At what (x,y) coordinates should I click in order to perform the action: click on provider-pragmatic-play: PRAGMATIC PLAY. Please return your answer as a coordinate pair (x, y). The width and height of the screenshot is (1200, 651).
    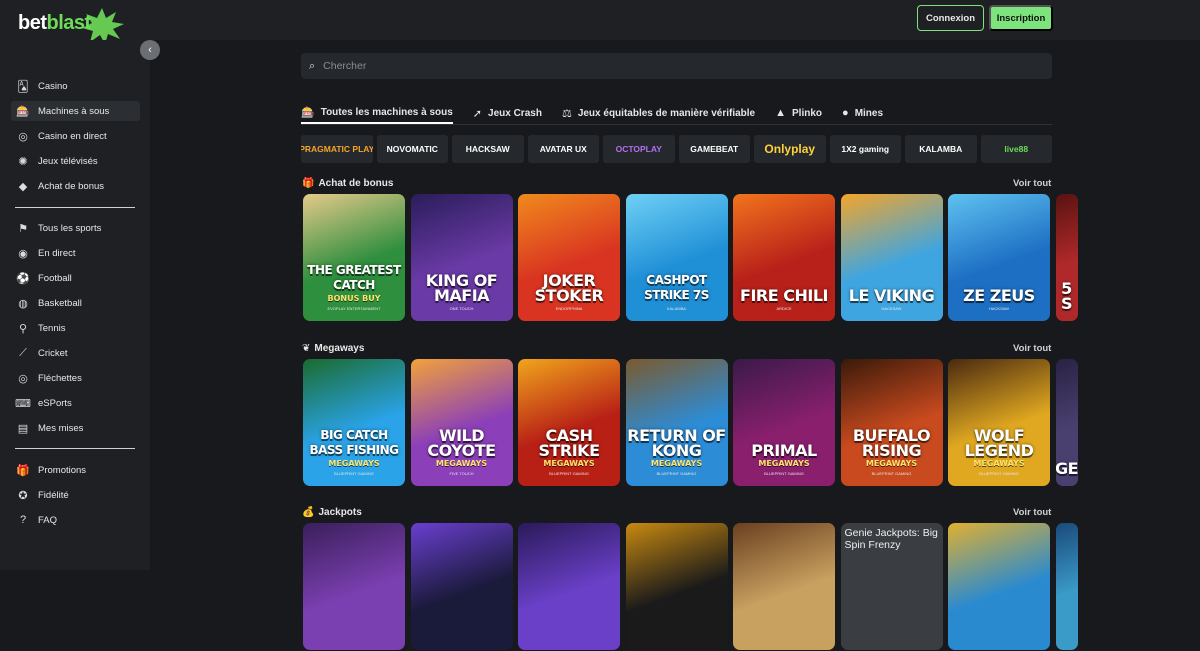
    Looking at the image, I should click on (337, 149).